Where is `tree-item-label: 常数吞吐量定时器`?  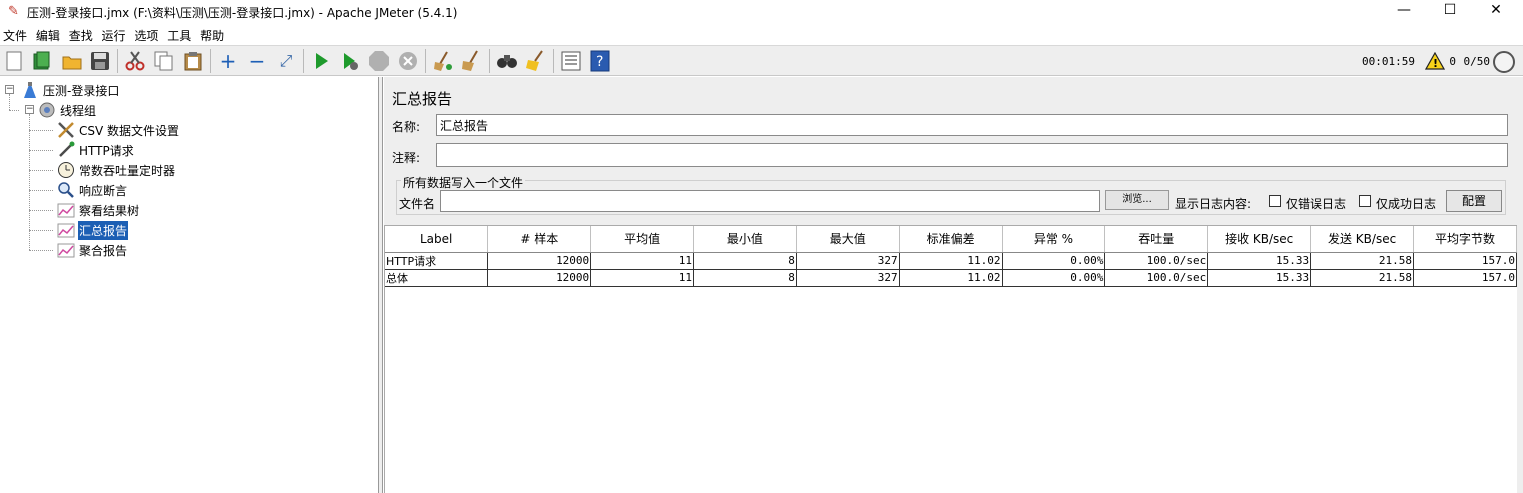 tree-item-label: 常数吞吐量定时器 is located at coordinates (127, 170).